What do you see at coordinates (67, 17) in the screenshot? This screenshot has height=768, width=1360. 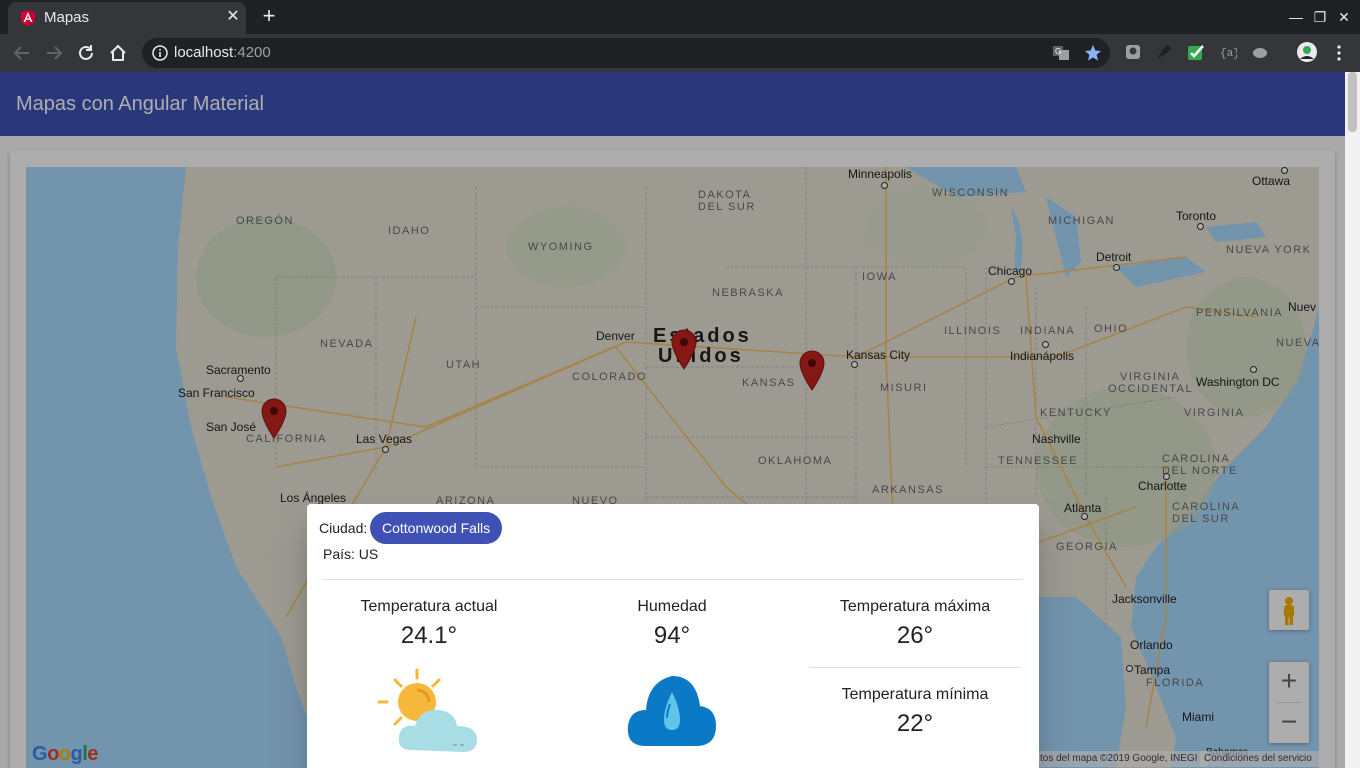 I see `tab-title: Mapas` at bounding box center [67, 17].